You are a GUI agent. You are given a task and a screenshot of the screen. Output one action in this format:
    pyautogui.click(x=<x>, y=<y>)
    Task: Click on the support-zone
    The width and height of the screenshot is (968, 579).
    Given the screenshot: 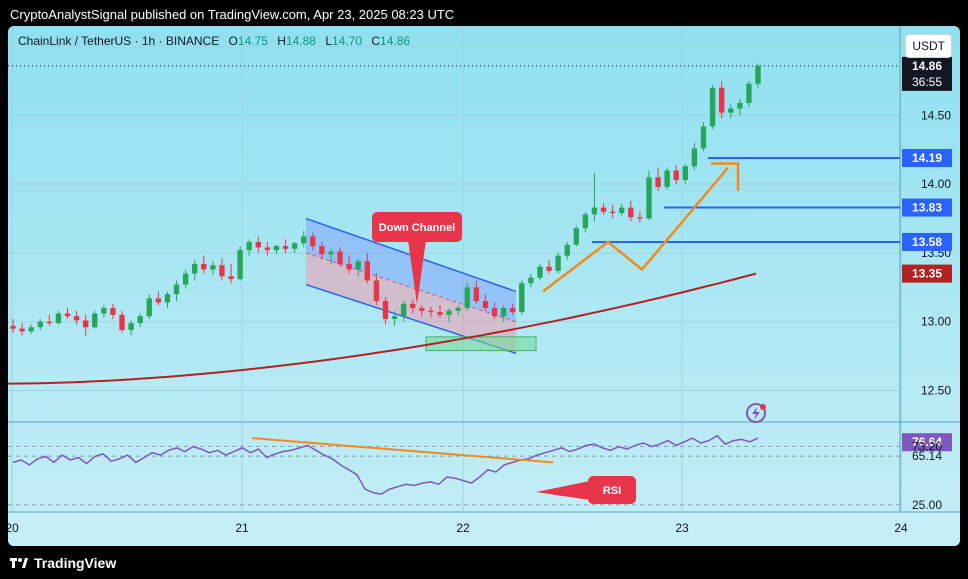 What is the action you would take?
    pyautogui.click(x=481, y=344)
    